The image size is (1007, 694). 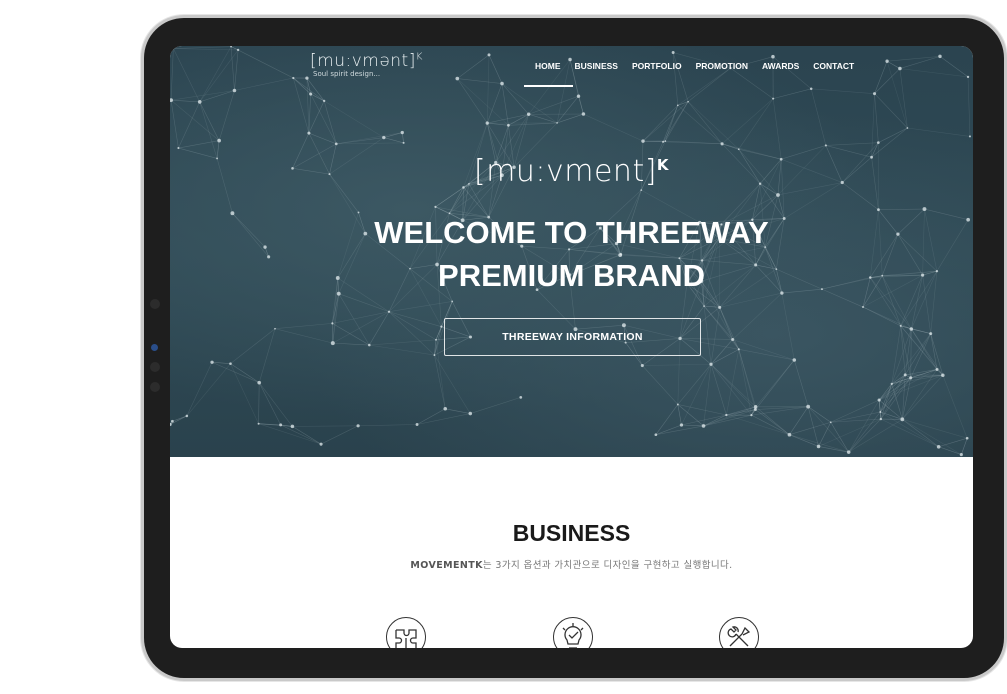 What do you see at coordinates (657, 66) in the screenshot?
I see `nav-portfolio: PORTFOLIO` at bounding box center [657, 66].